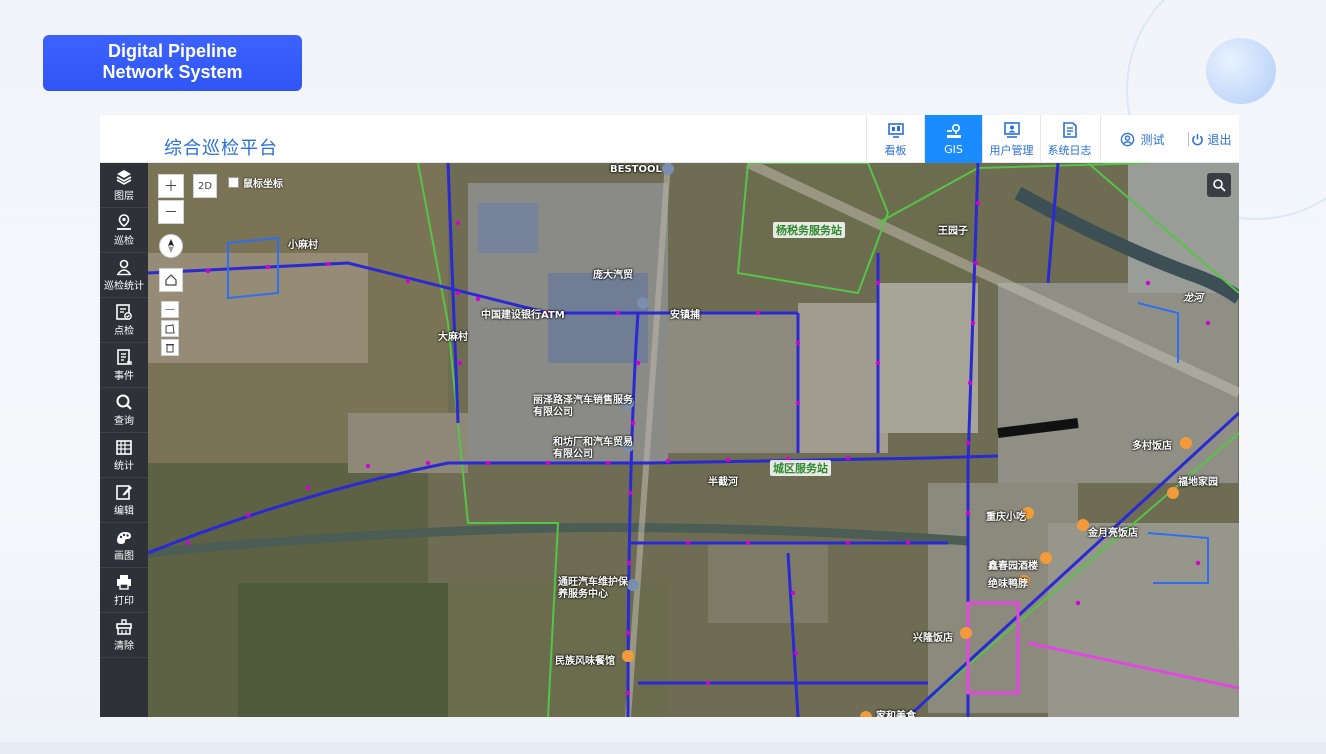  Describe the element at coordinates (124, 447) in the screenshot. I see `statistics-icon` at that location.